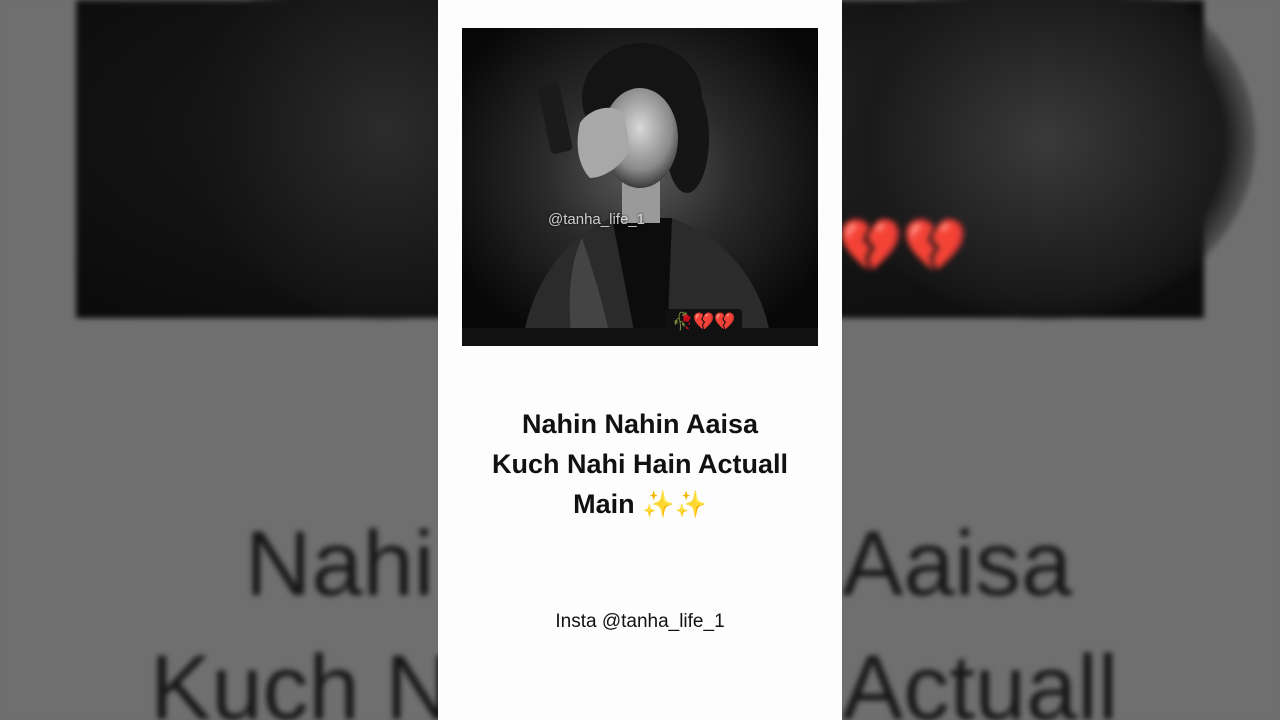 The width and height of the screenshot is (1280, 720). What do you see at coordinates (340, 564) in the screenshot?
I see `backdrop-quote-line-1-left: Nahi` at bounding box center [340, 564].